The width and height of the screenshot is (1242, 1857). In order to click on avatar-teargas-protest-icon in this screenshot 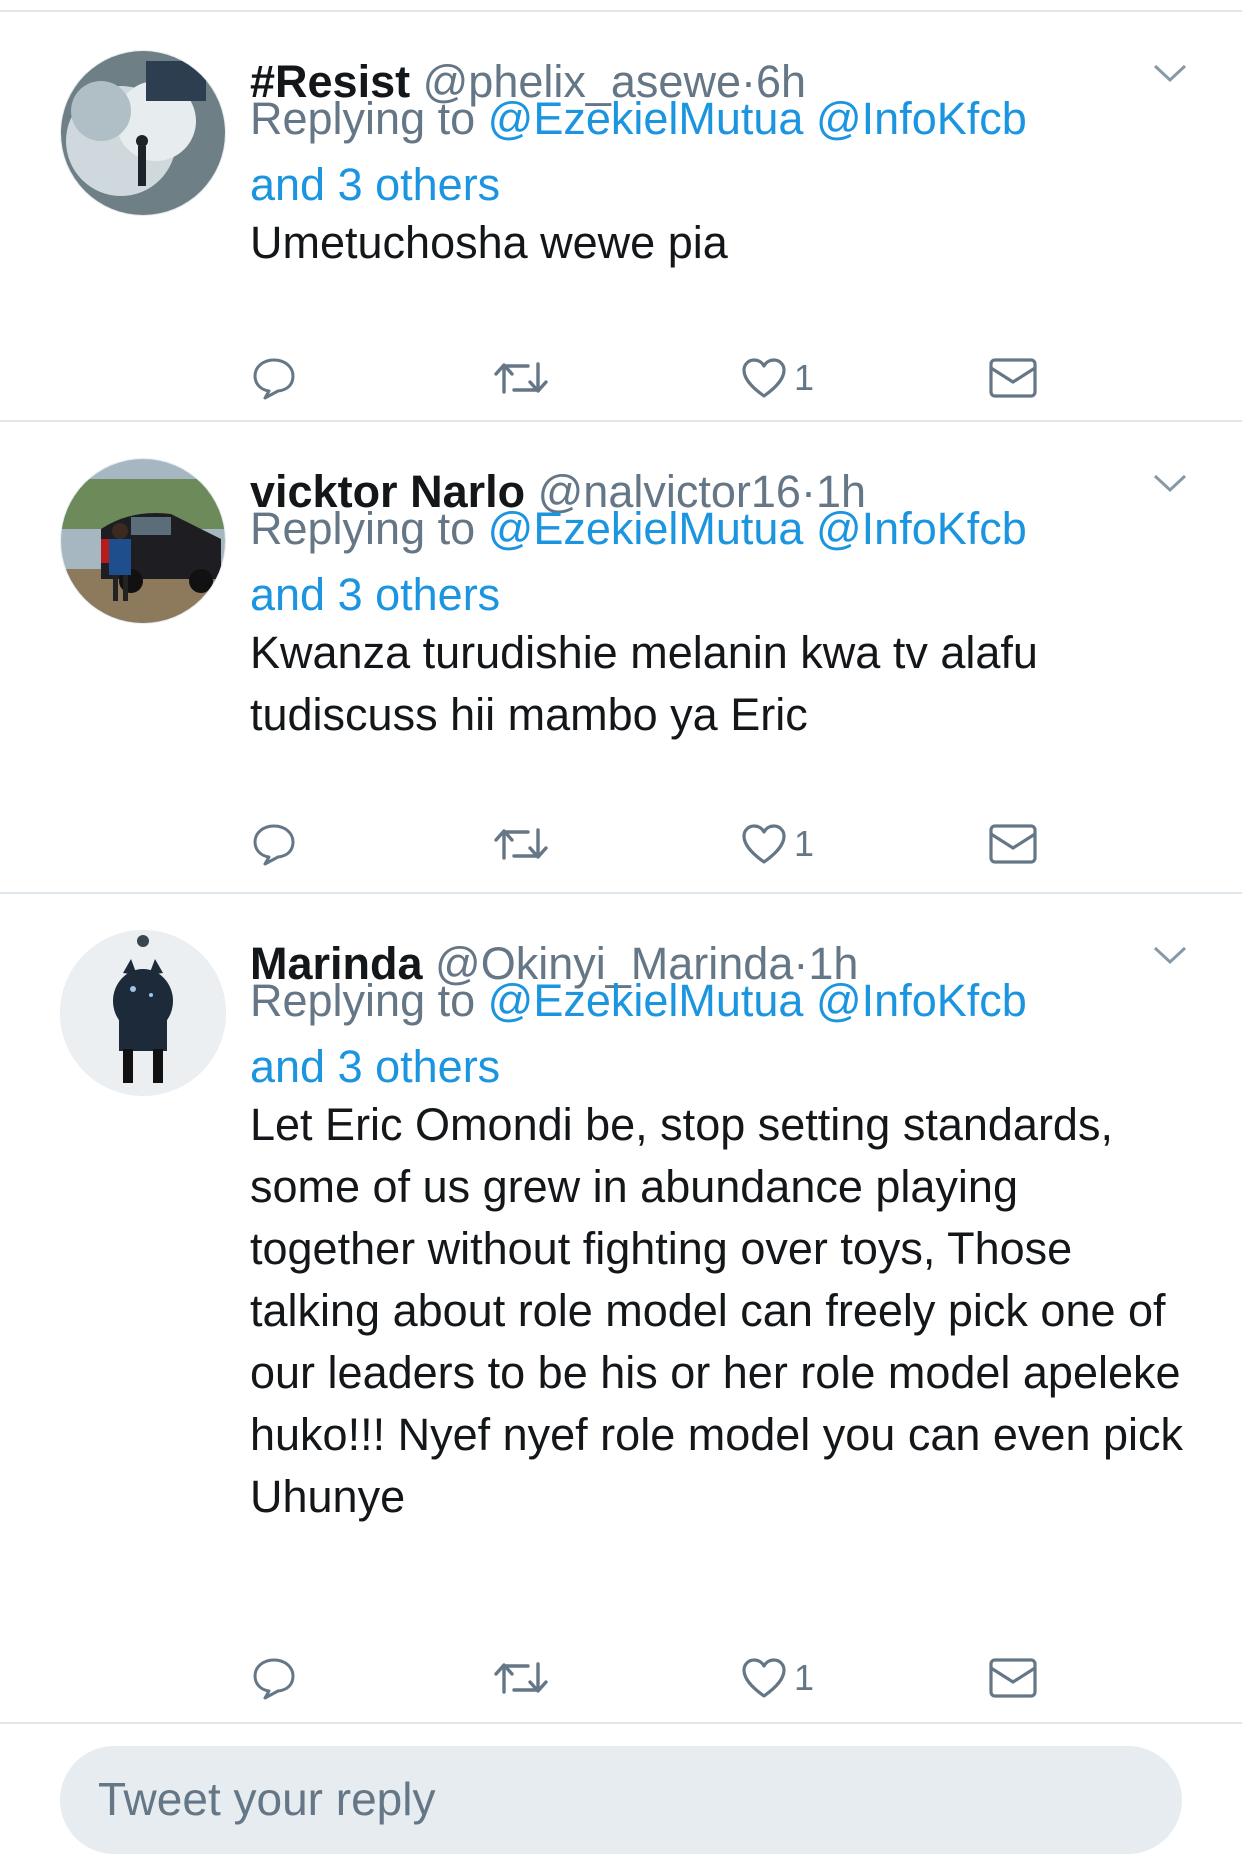, I will do `click(143, 133)`.